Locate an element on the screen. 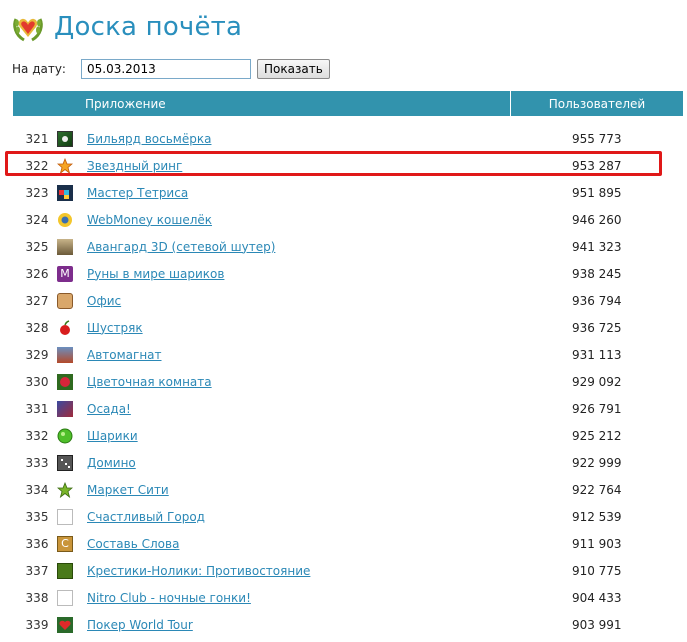 The width and height of the screenshot is (687, 642). app-link: WebMoney кошелёк is located at coordinates (149, 220).